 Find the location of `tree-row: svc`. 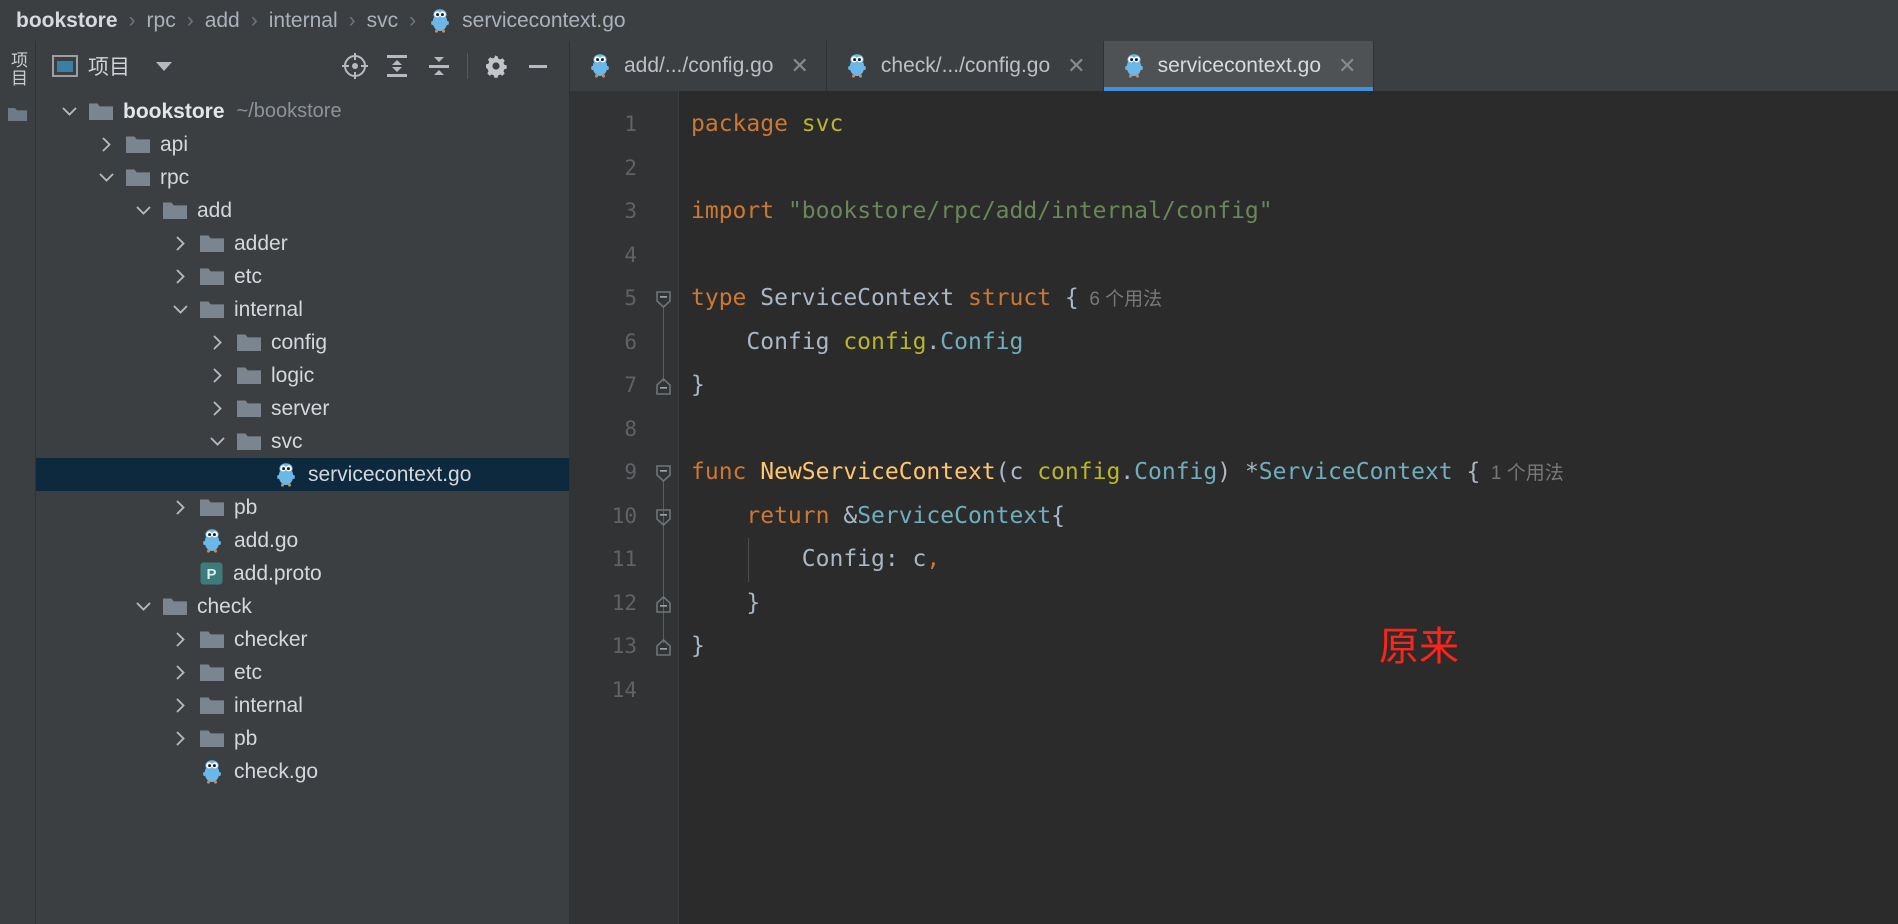

tree-row: svc is located at coordinates (302, 441).